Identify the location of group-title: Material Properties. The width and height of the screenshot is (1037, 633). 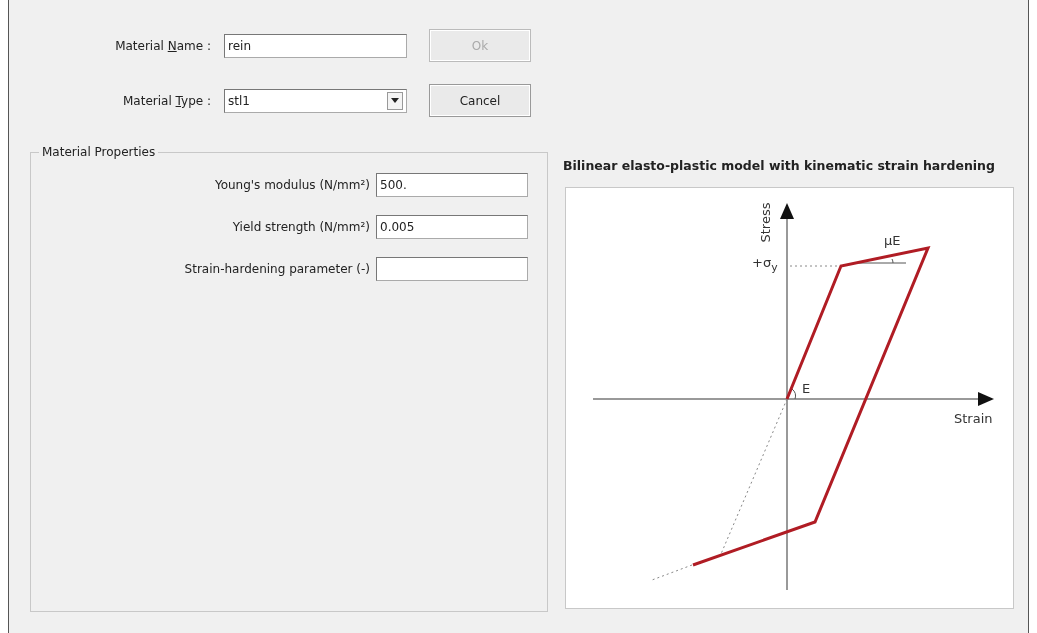
(99, 152).